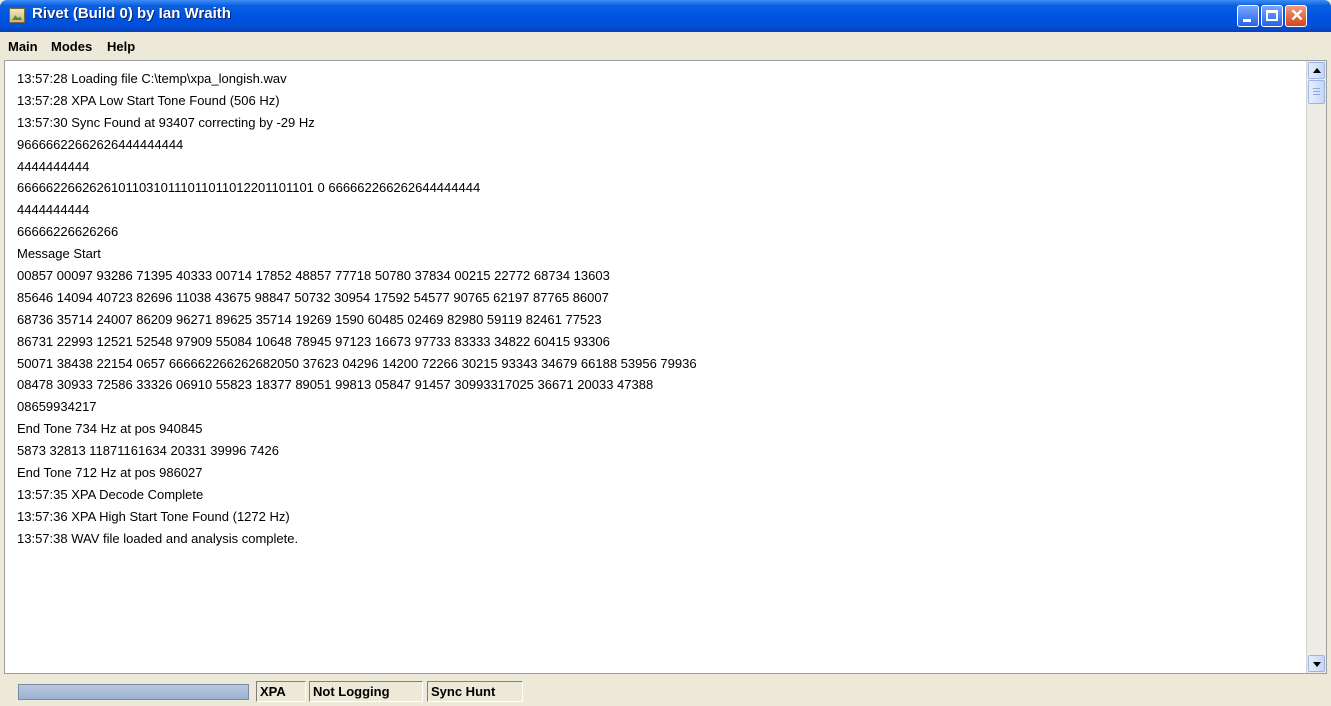 The height and width of the screenshot is (706, 1331). What do you see at coordinates (1316, 92) in the screenshot?
I see `scroll-thumb` at bounding box center [1316, 92].